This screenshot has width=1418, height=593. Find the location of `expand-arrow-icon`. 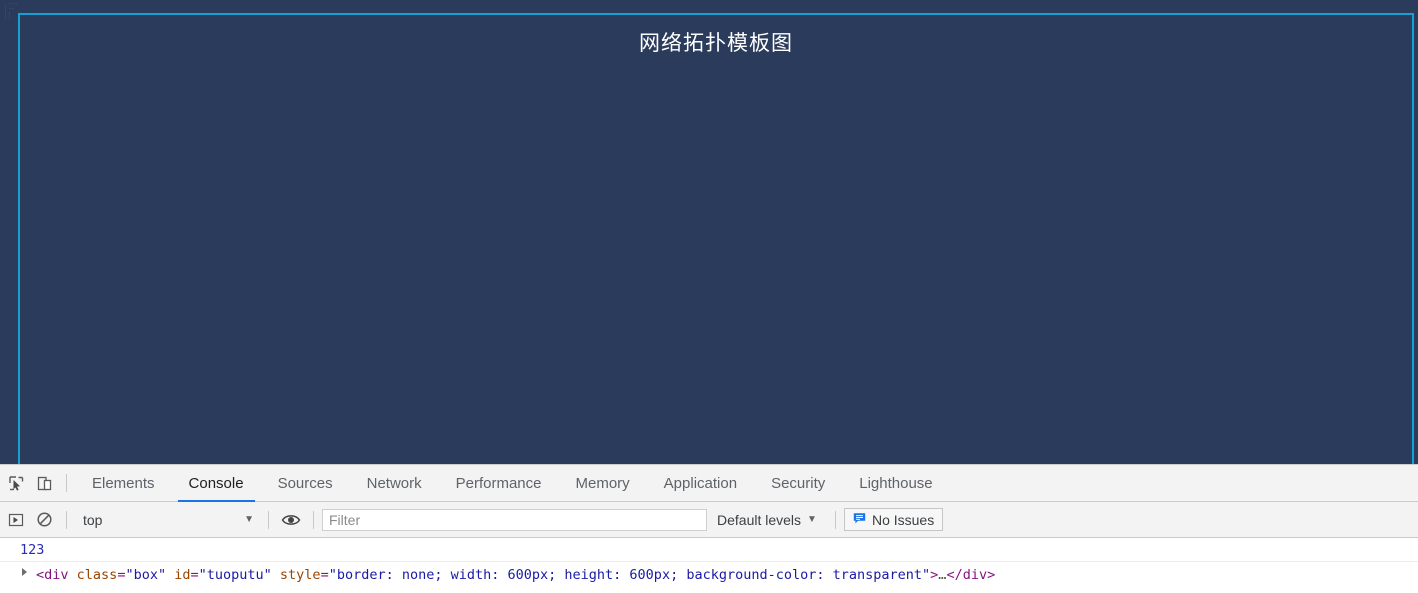

expand-arrow-icon is located at coordinates (24, 572).